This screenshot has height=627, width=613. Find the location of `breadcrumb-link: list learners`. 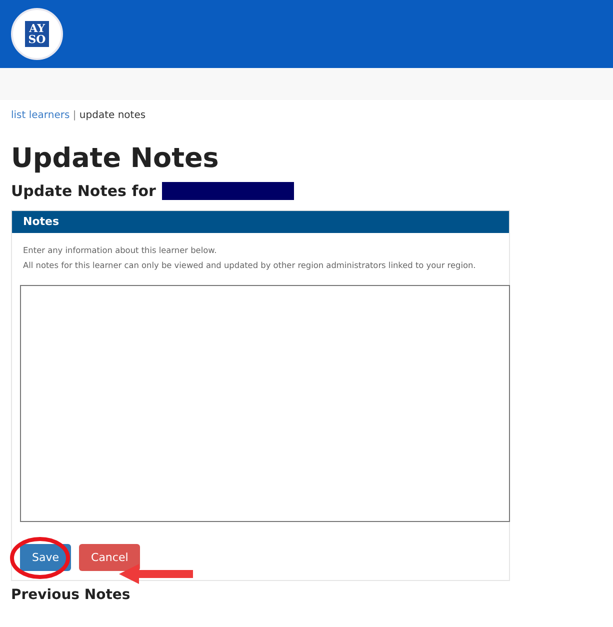

breadcrumb-link: list learners is located at coordinates (40, 115).